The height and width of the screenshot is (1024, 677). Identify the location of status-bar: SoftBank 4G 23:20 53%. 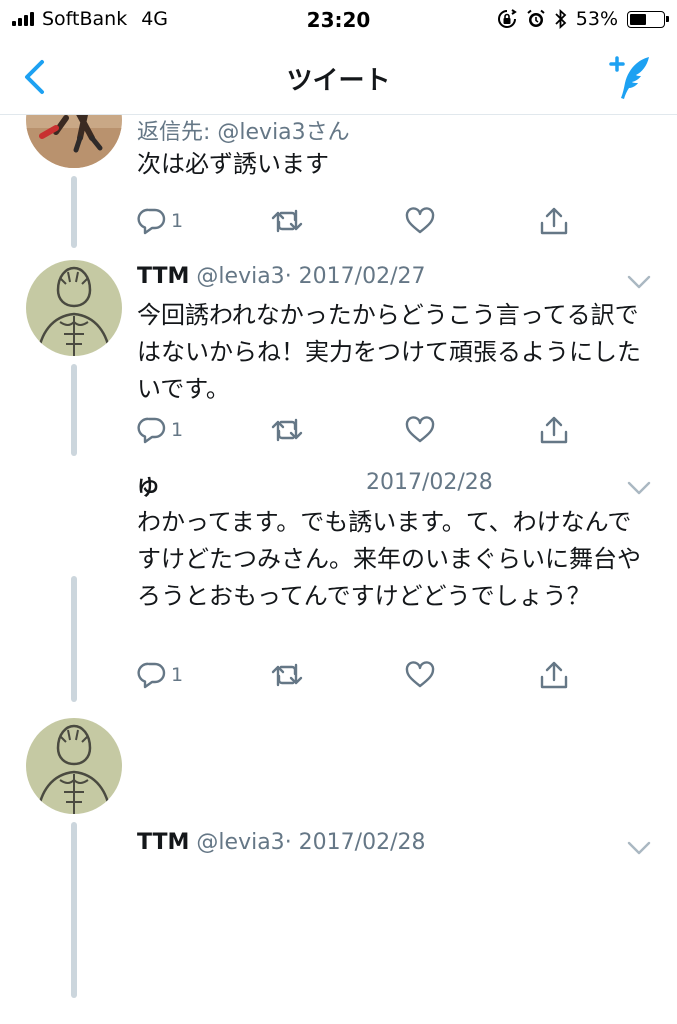
(338, 20).